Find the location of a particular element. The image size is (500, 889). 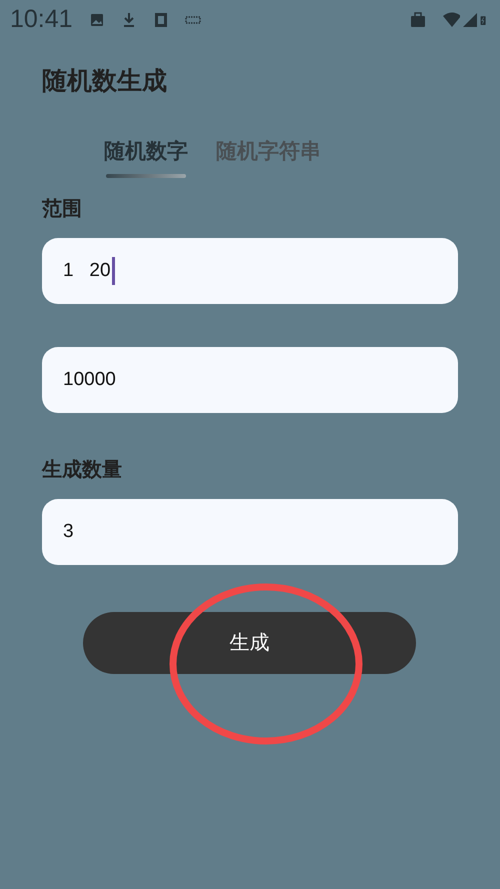

generate-button: 生成 is located at coordinates (249, 643).